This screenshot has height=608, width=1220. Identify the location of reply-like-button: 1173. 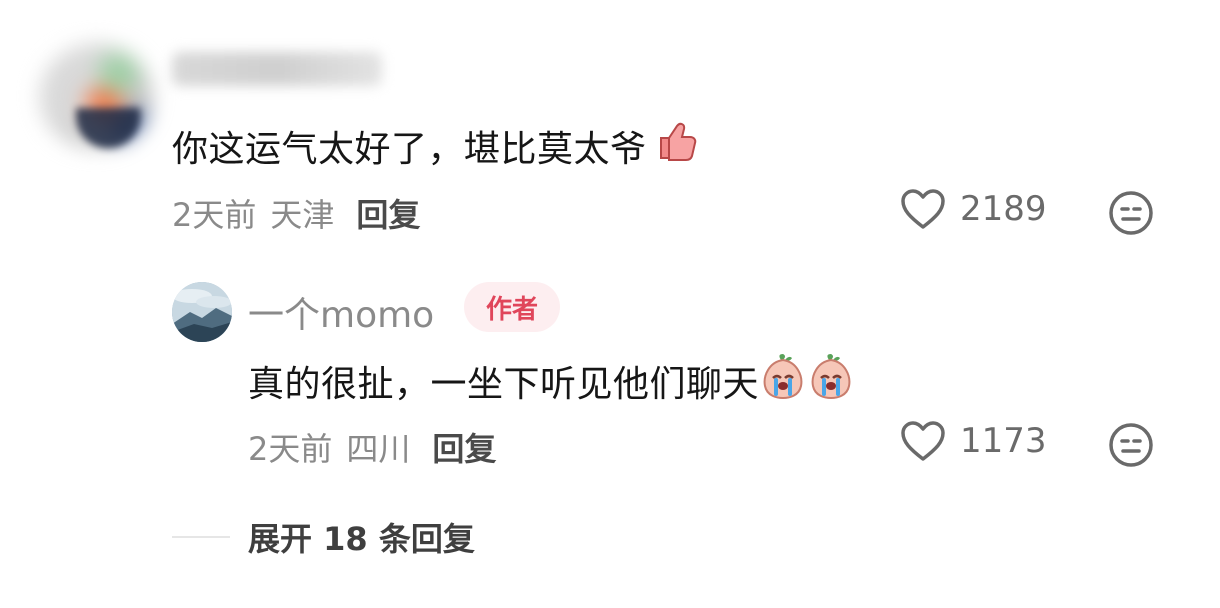
(973, 441).